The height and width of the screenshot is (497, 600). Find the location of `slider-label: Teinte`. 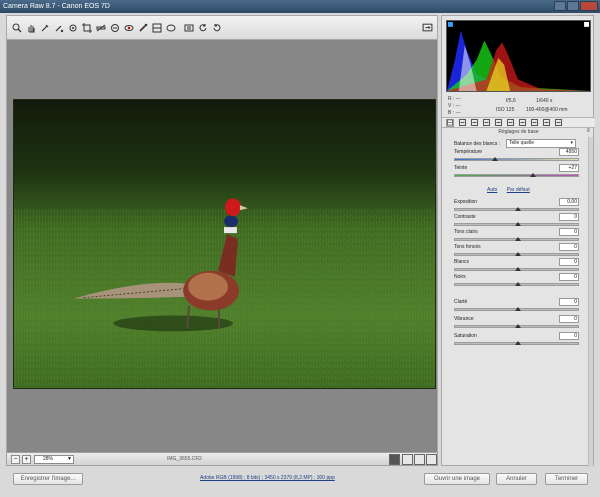

slider-label: Teinte is located at coordinates (461, 168).